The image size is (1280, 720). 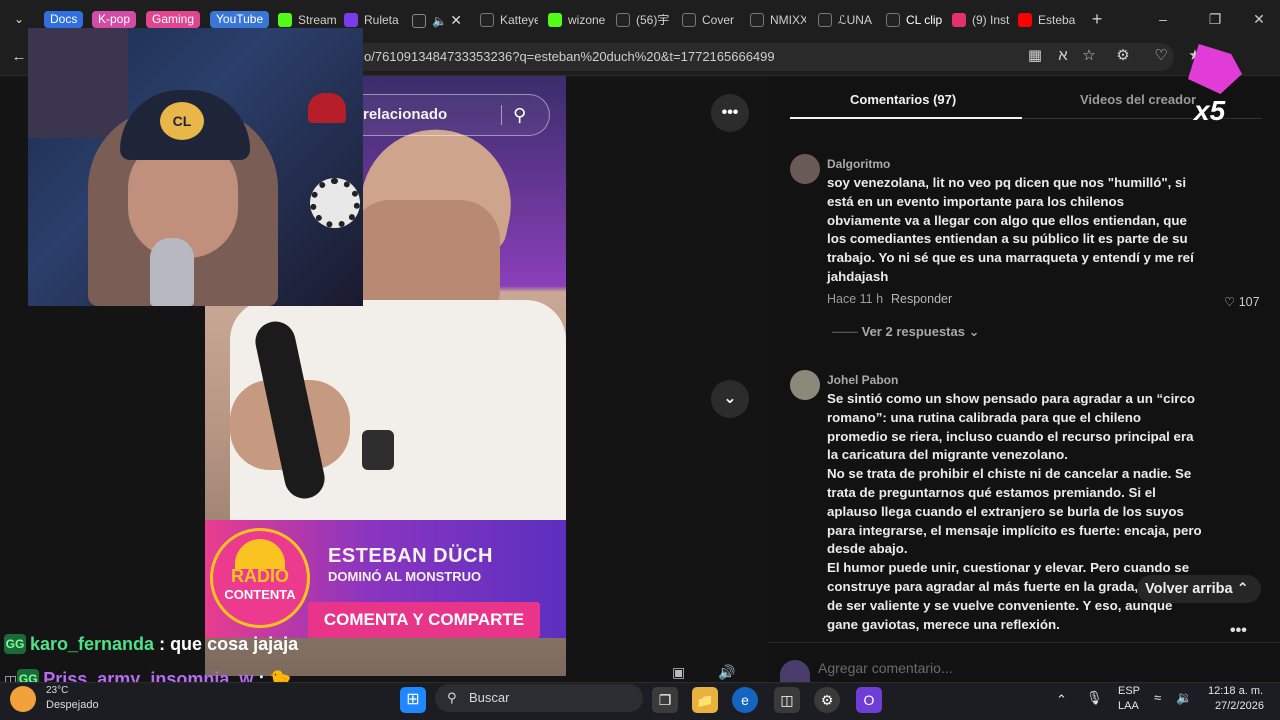 I want to click on banner-subtitle: DOMINÓ AL MONSTRUO, so click(x=405, y=576).